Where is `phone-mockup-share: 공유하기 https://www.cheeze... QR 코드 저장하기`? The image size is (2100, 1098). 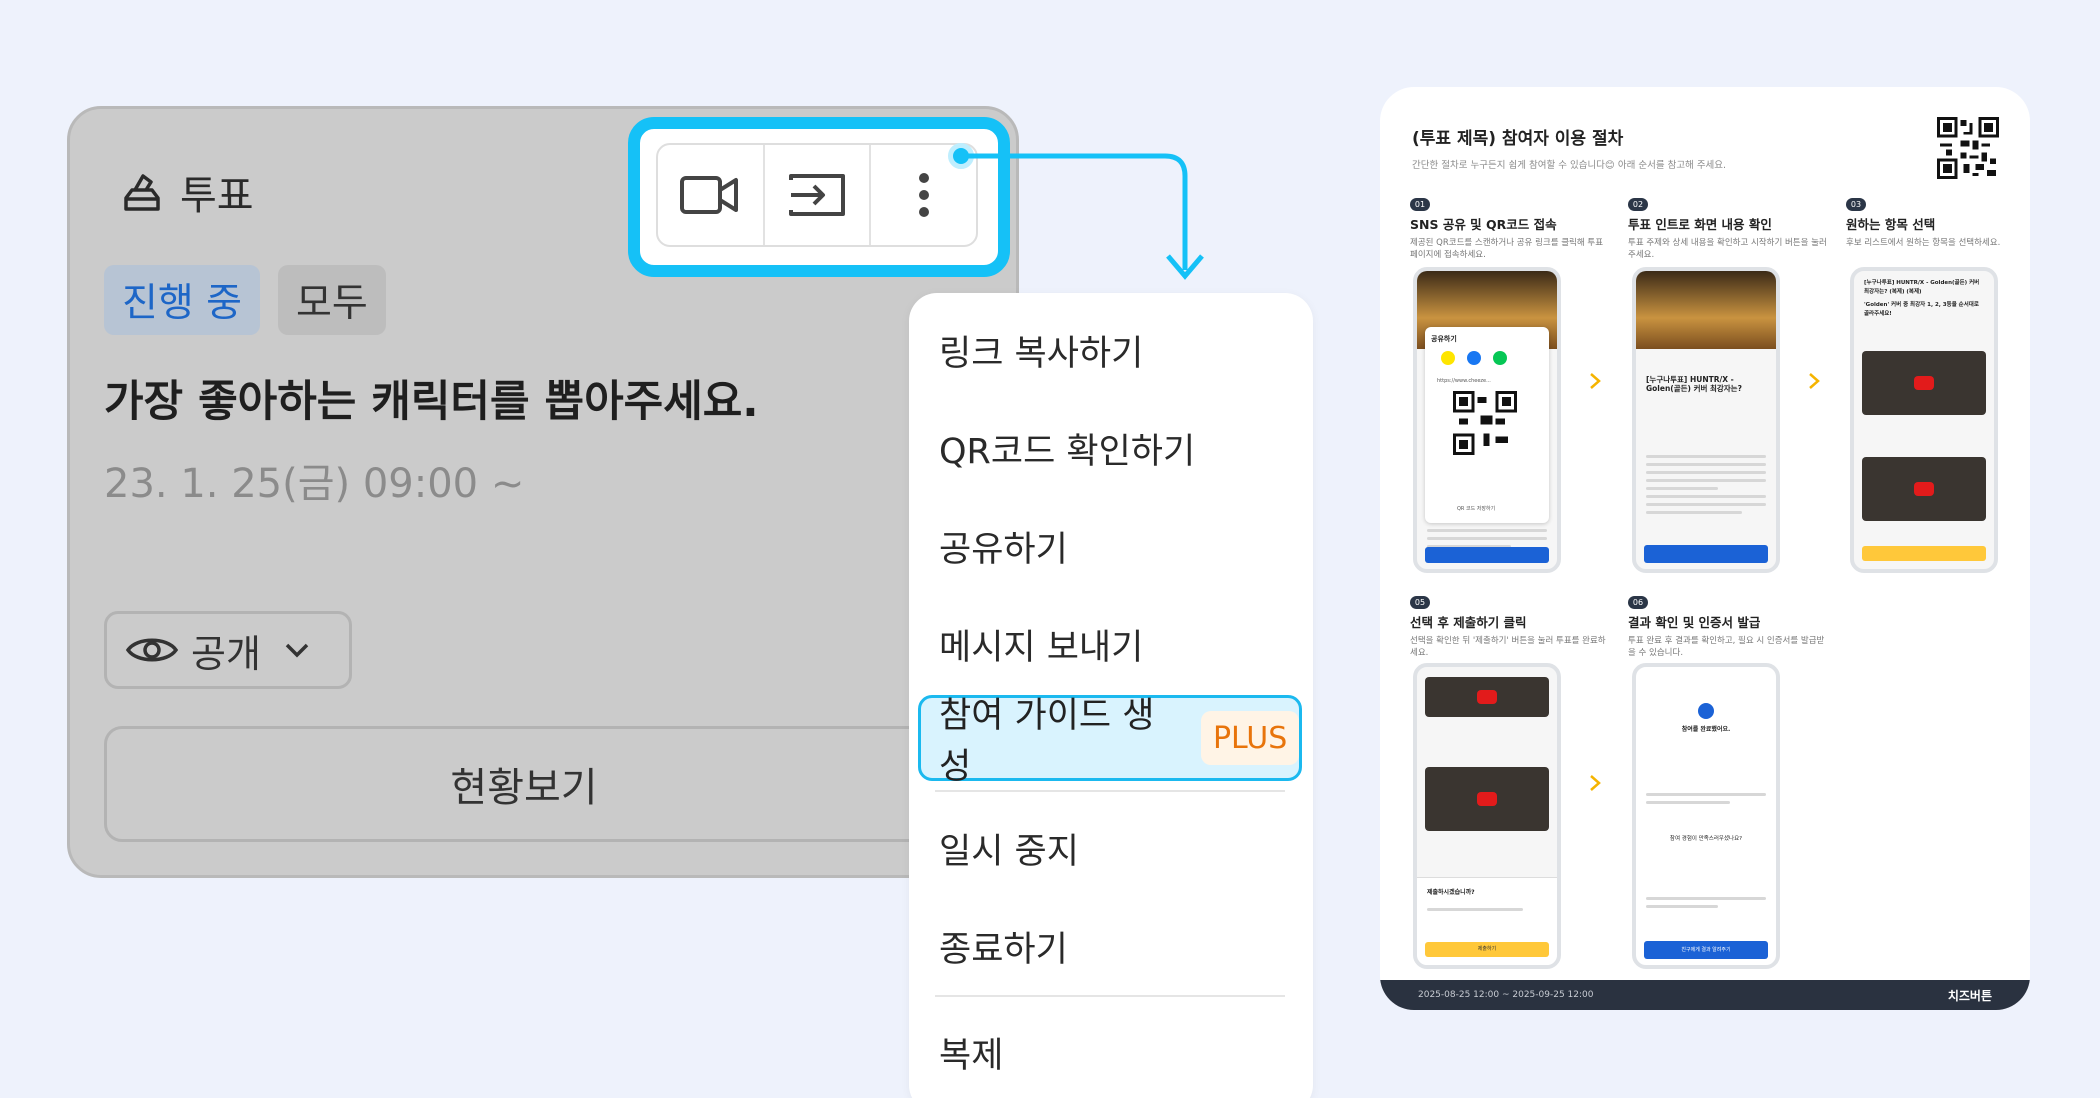 phone-mockup-share: 공유하기 https://www.cheeze... QR 코드 저장하기 is located at coordinates (1487, 420).